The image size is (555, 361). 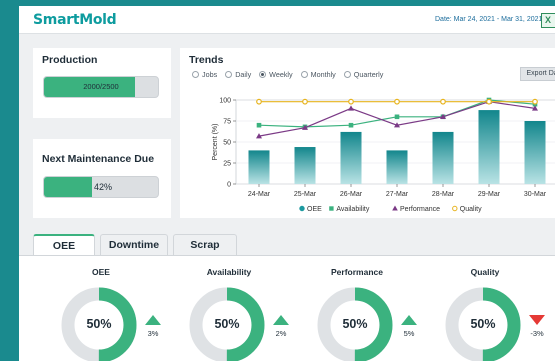 I want to click on metric-delta: 2%, so click(x=281, y=333).